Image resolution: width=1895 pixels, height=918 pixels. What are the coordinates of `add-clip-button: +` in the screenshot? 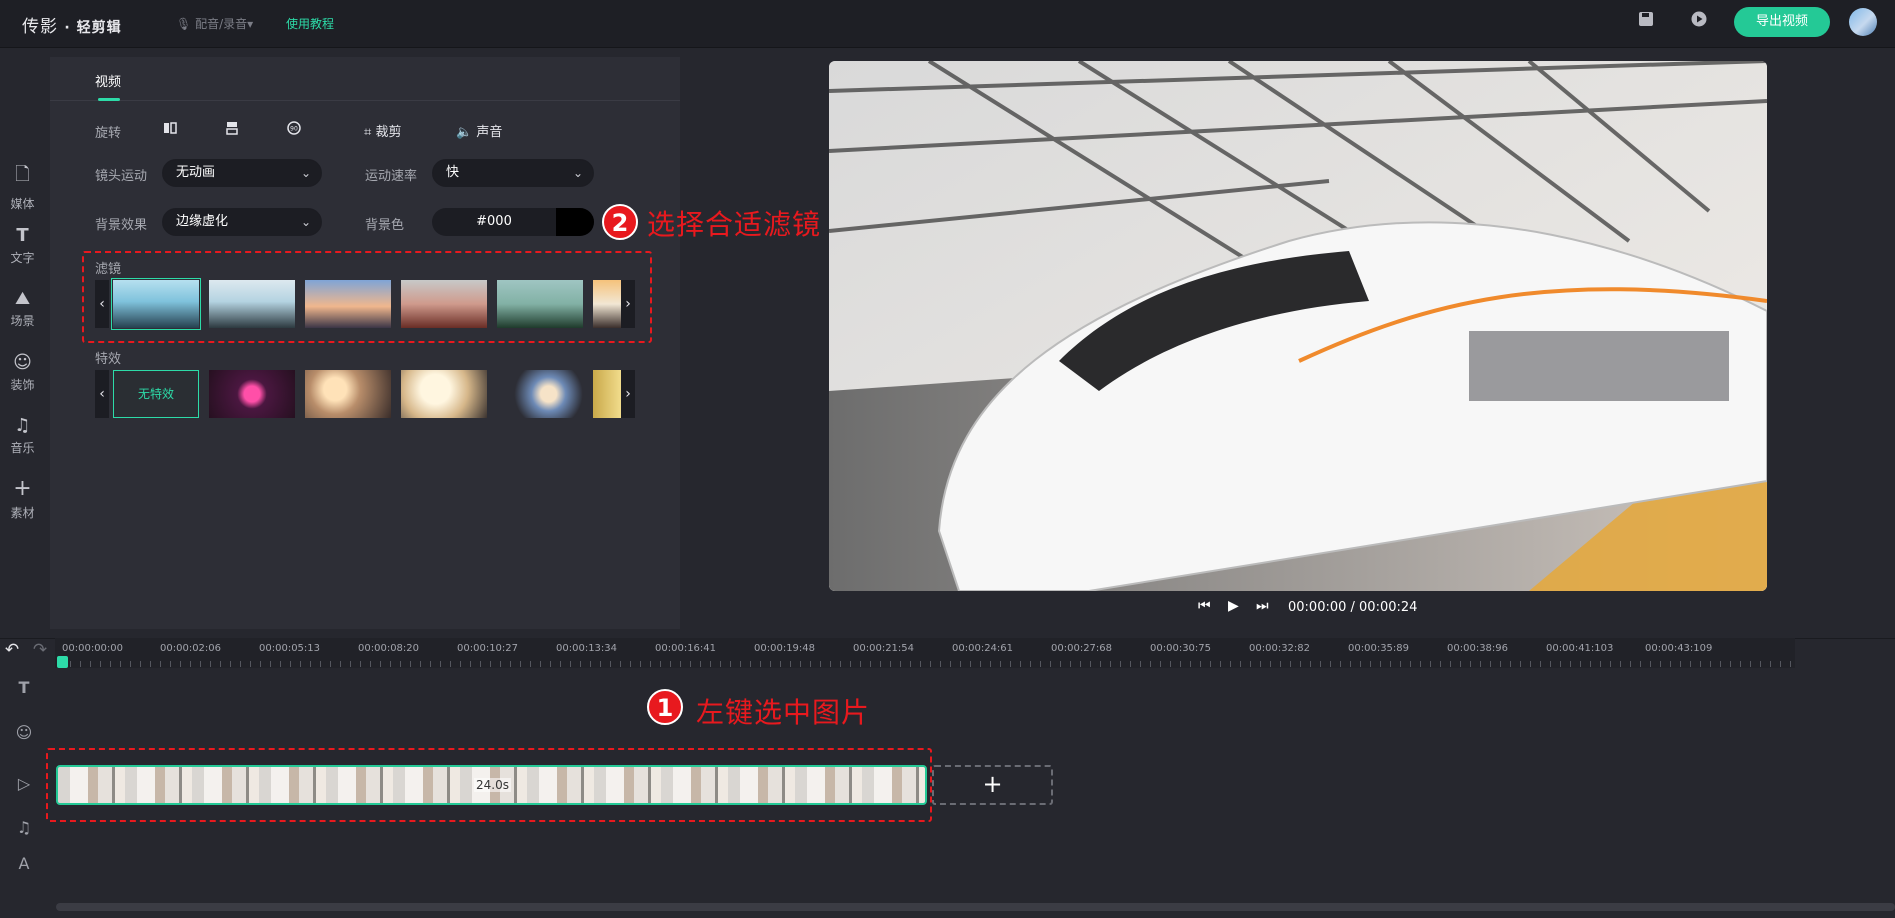 It's located at (992, 785).